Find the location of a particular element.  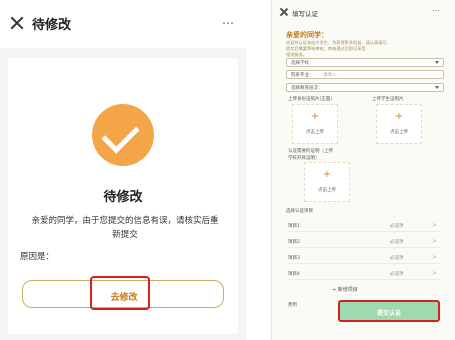

item-row: 项目1 必选项 > is located at coordinates (364, 226).